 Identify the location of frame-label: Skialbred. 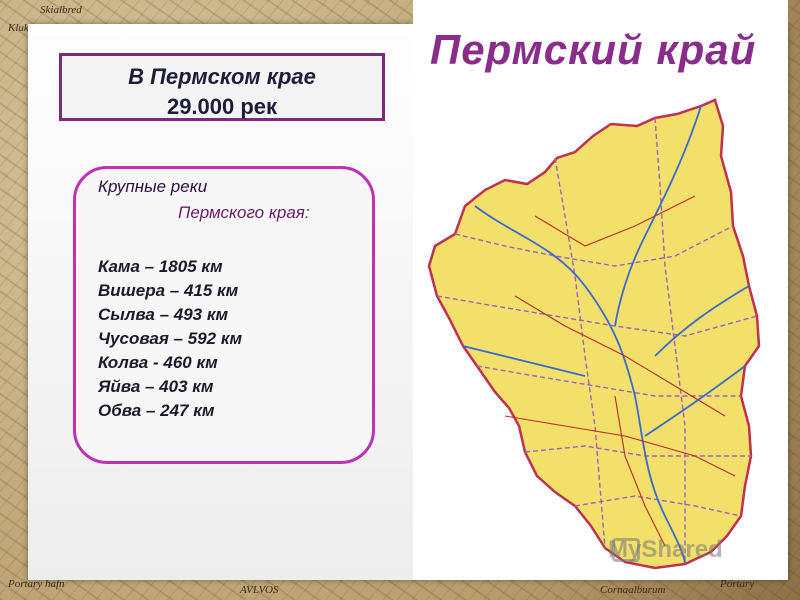
(61, 10).